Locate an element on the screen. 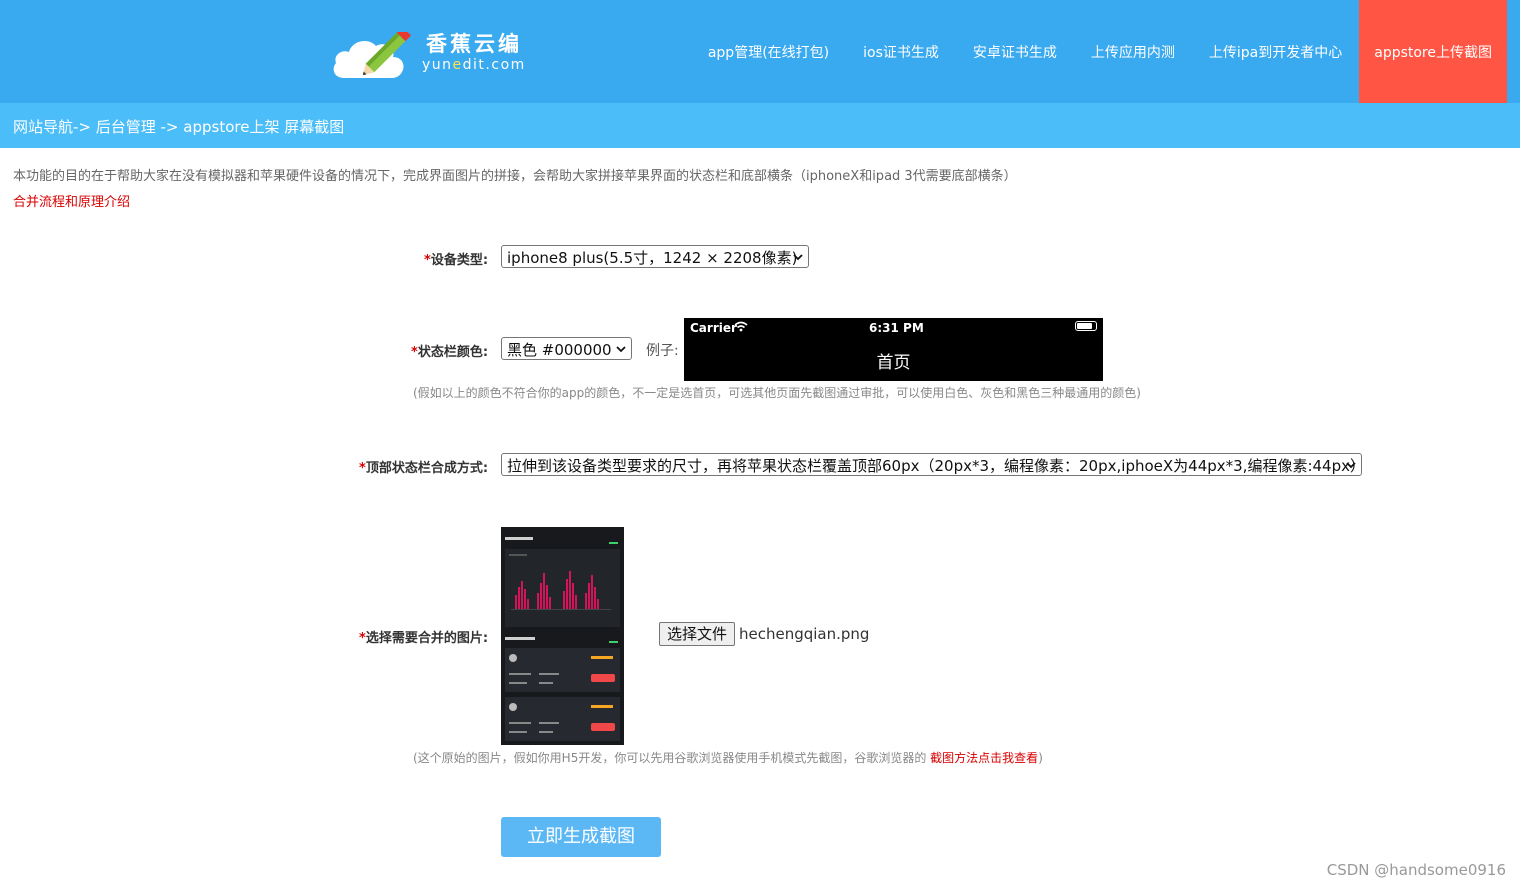  image-select-label-text: 选择需要合并的图片: is located at coordinates (427, 638).